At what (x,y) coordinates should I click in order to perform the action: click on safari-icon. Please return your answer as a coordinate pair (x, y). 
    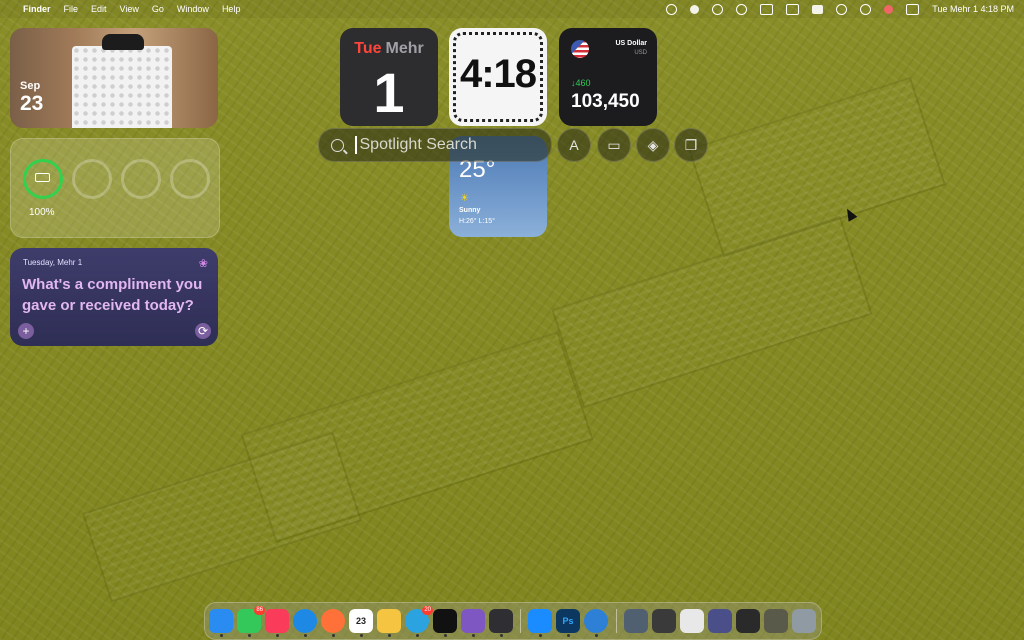
    Looking at the image, I should click on (305, 623).